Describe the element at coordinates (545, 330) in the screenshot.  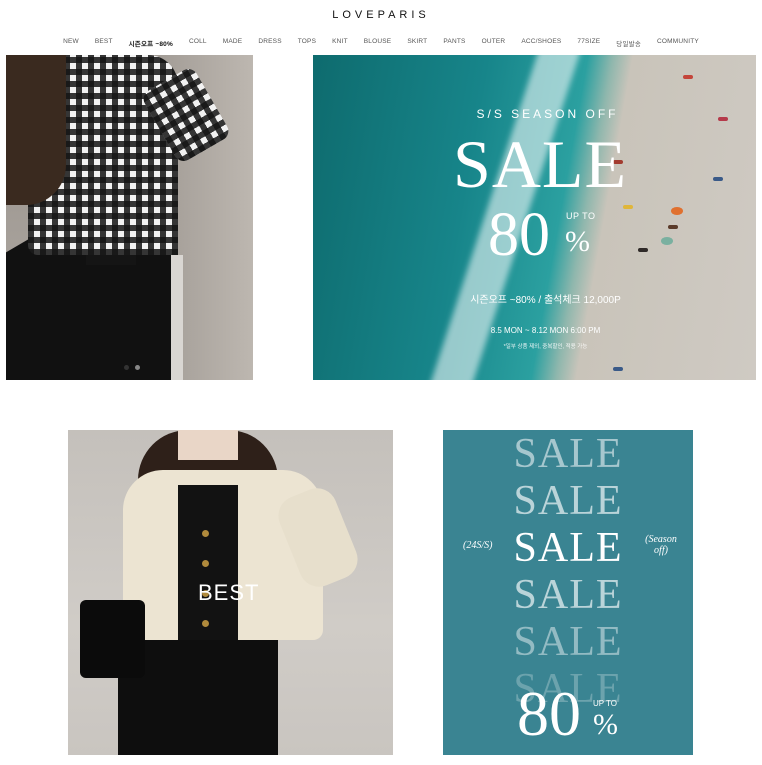
I see `banner-date-line: 8.5 MON ~ 8.12 MON 6:00 PM` at that location.